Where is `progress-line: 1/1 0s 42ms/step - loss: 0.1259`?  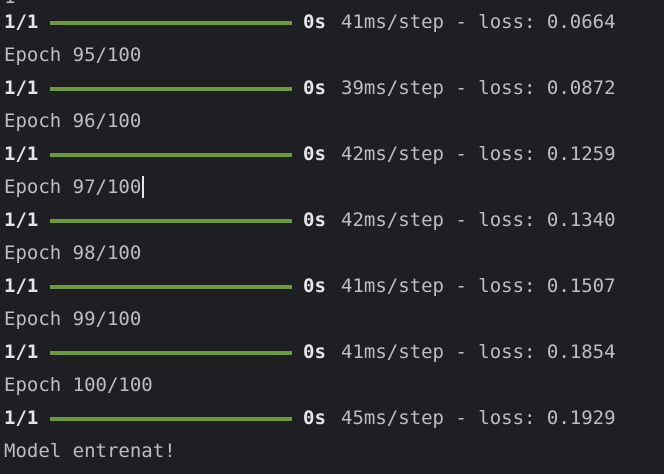
progress-line: 1/1 0s 42ms/step - loss: 0.1259 is located at coordinates (310, 154).